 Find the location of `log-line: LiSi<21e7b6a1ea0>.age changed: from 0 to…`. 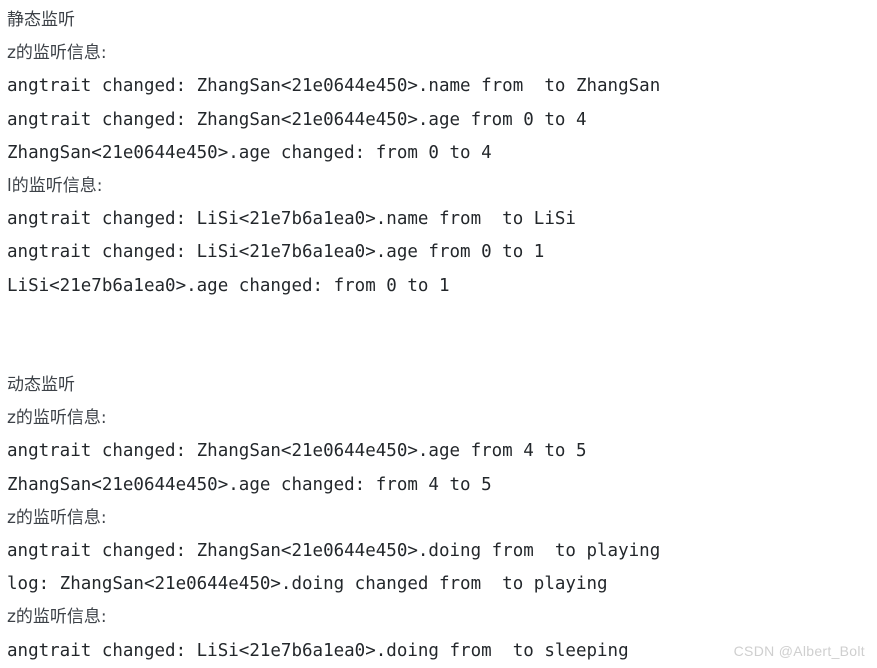

log-line: LiSi<21e7b6a1ea0>.age changed: from 0 to… is located at coordinates (228, 285).